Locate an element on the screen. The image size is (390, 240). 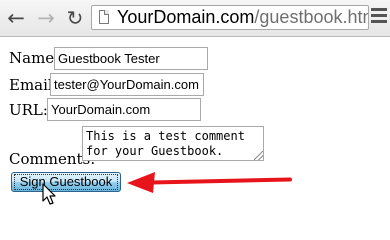
name-field: Guestbook Tester is located at coordinates (131, 58).